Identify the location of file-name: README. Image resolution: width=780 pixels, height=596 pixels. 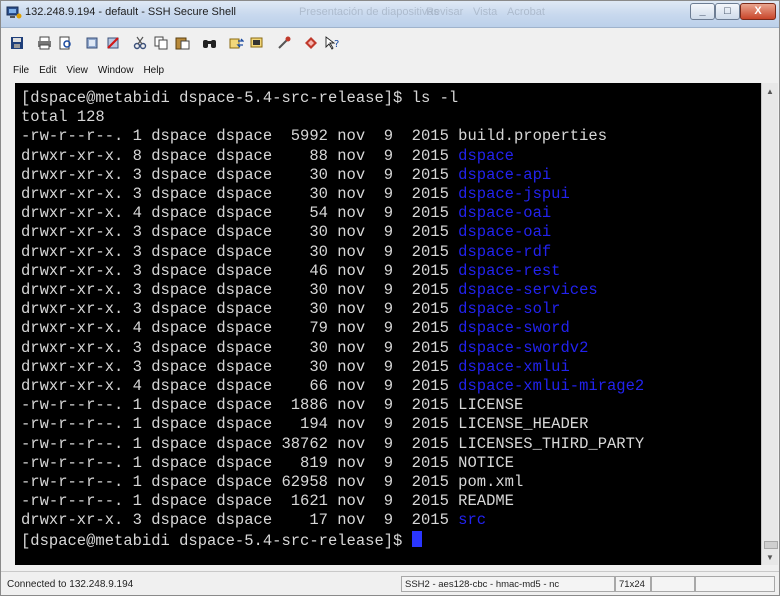
(486, 501).